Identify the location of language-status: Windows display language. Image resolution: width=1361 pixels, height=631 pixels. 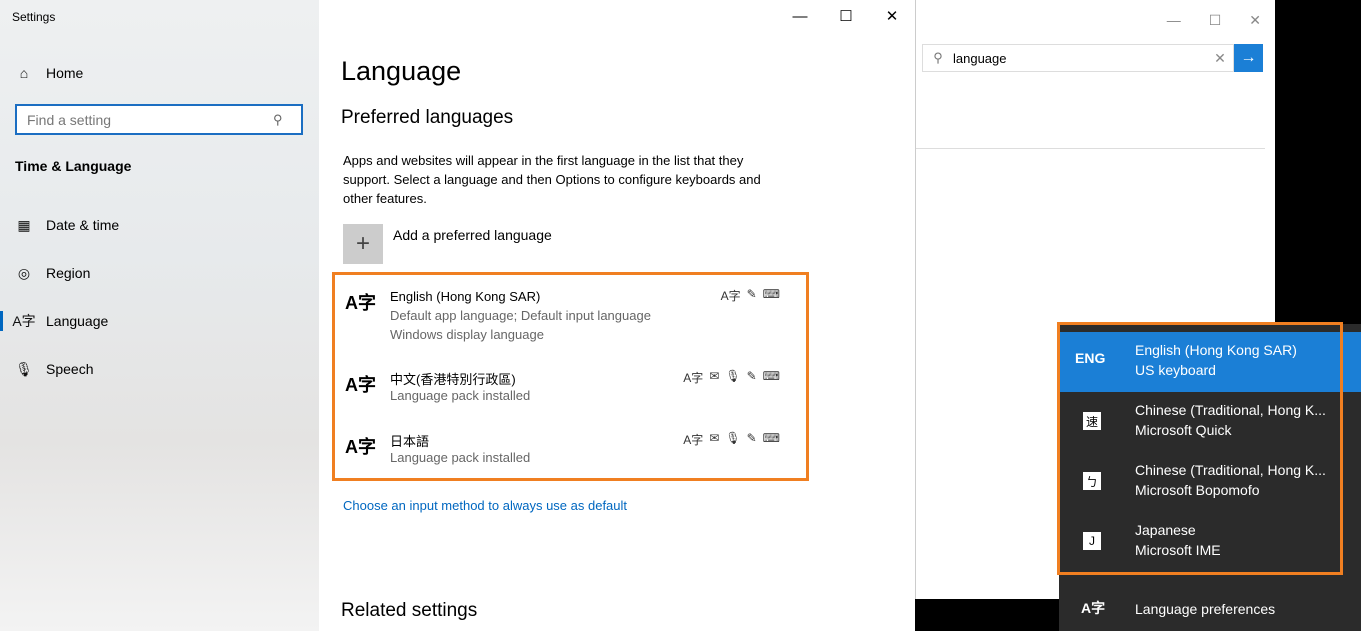
(467, 334).